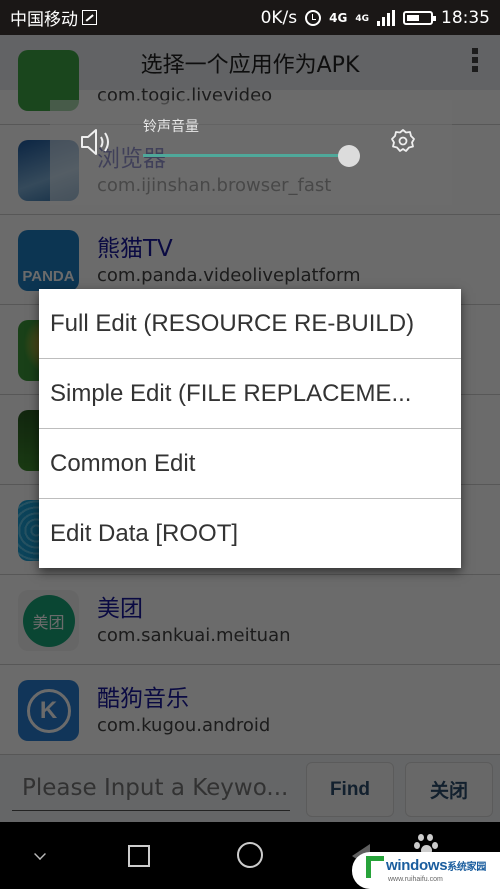 This screenshot has width=500, height=889. Describe the element at coordinates (139, 856) in the screenshot. I see `recents-icon` at that location.